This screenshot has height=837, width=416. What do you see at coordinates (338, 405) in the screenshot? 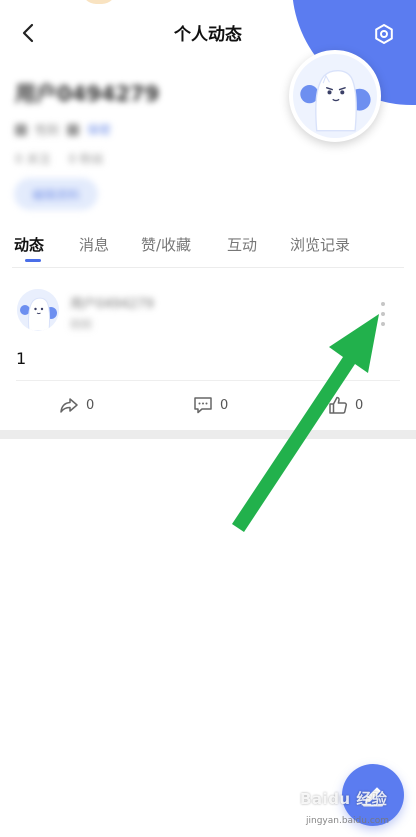
I see `like-icon` at bounding box center [338, 405].